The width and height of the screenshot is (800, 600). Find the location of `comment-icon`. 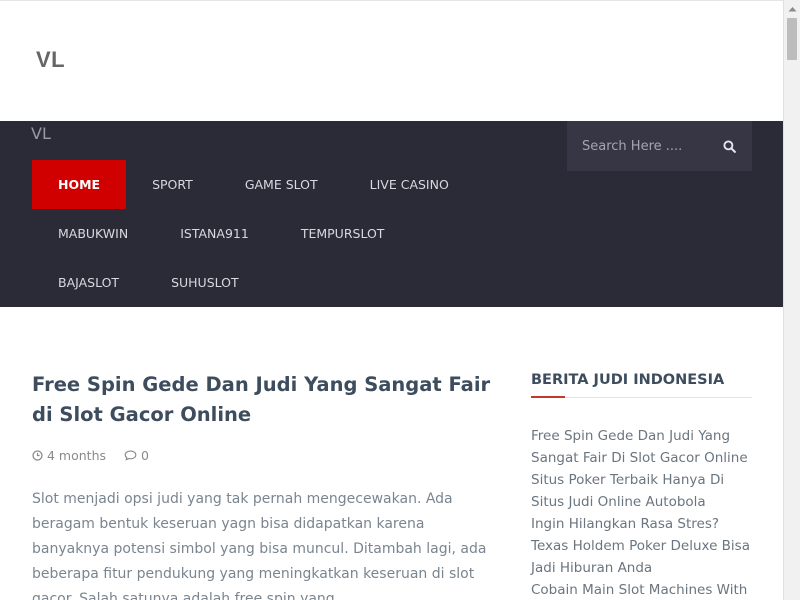

comment-icon is located at coordinates (130, 455).